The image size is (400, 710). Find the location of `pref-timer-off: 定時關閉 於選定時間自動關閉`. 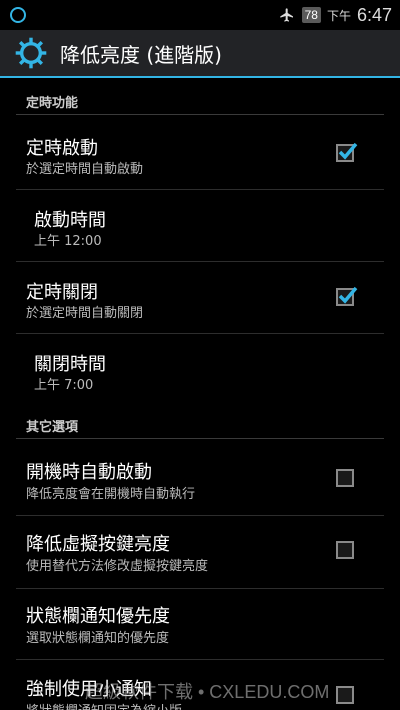

pref-timer-off: 定時關閉 於選定時間自動關閉 is located at coordinates (200, 297).